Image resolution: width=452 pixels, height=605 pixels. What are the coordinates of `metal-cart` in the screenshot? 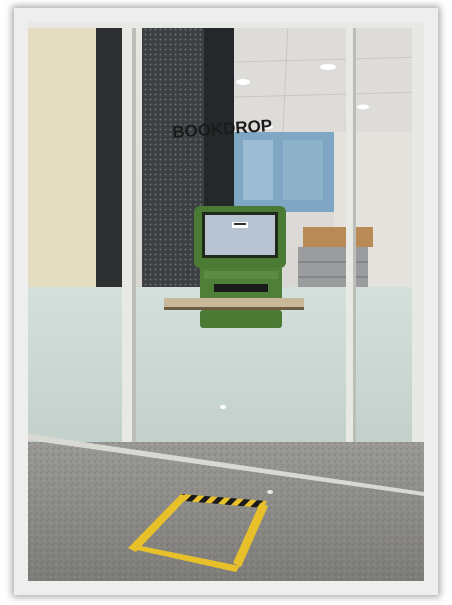 It's located at (333, 269).